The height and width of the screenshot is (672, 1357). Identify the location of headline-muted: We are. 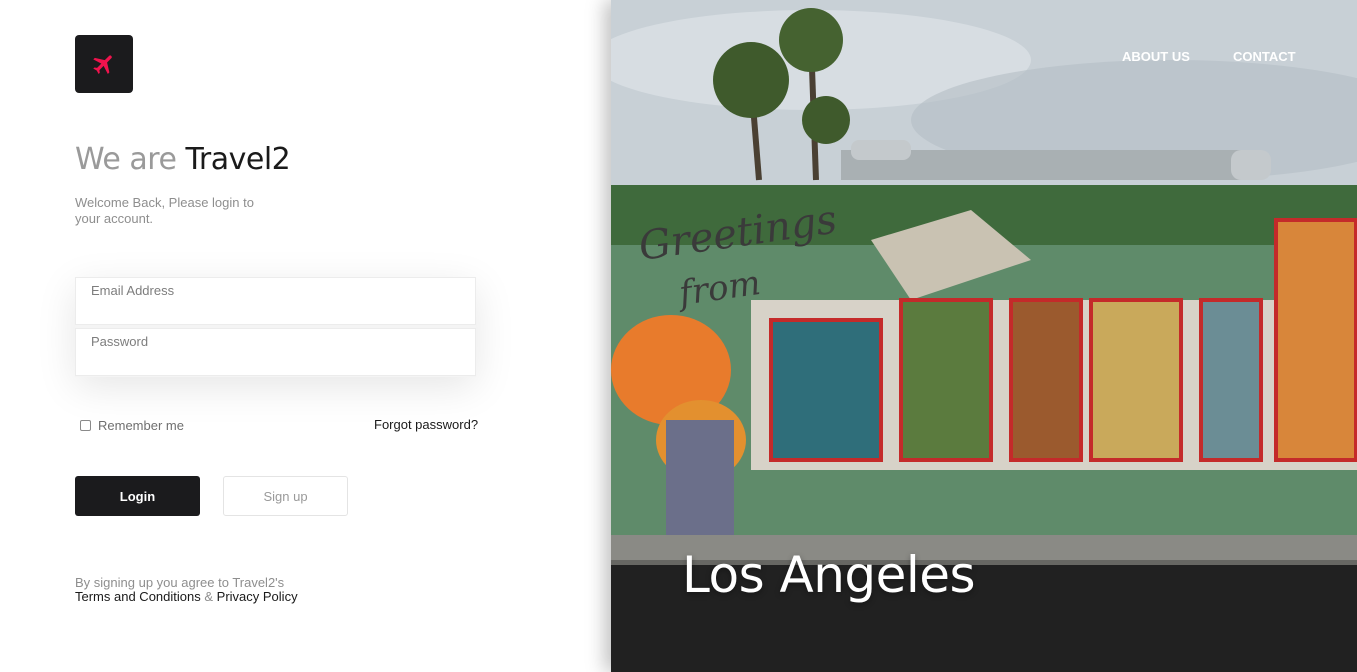
(126, 159).